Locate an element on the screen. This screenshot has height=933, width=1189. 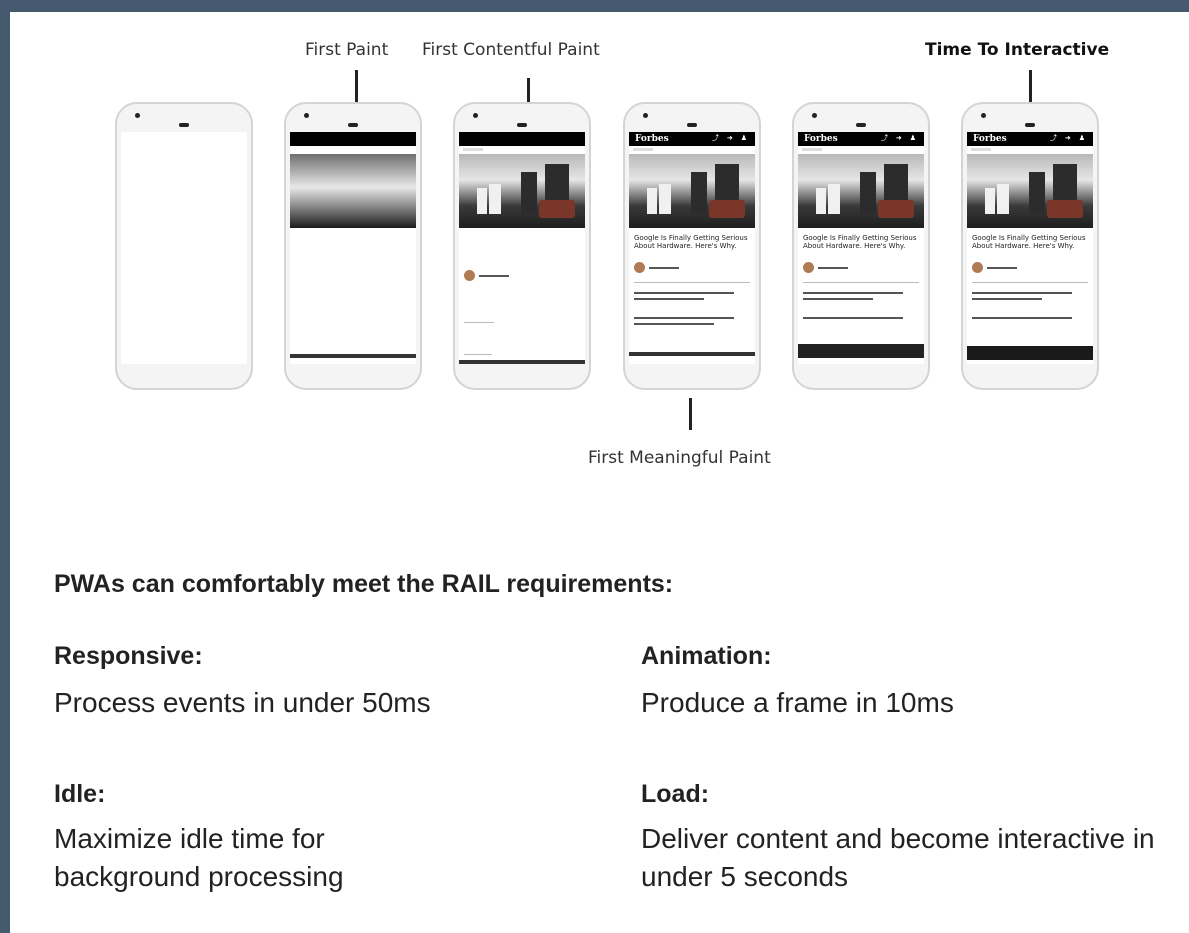
rail-term-idle: Idle: is located at coordinates (80, 794).